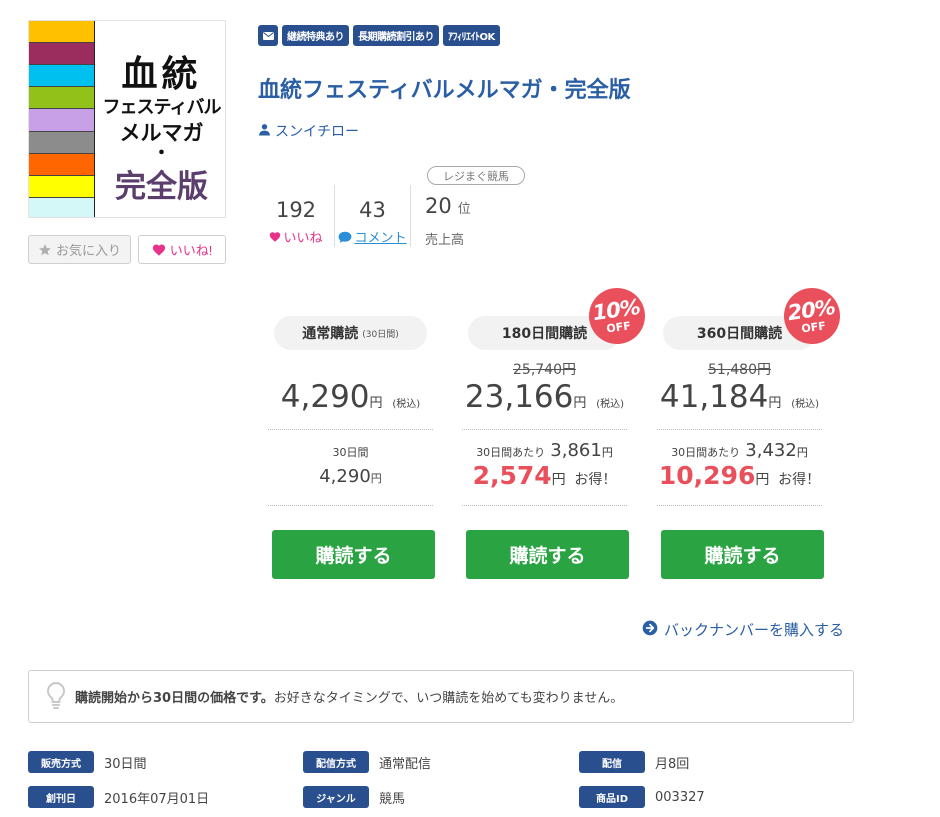  I want to click on rank-unit: 位, so click(464, 209).